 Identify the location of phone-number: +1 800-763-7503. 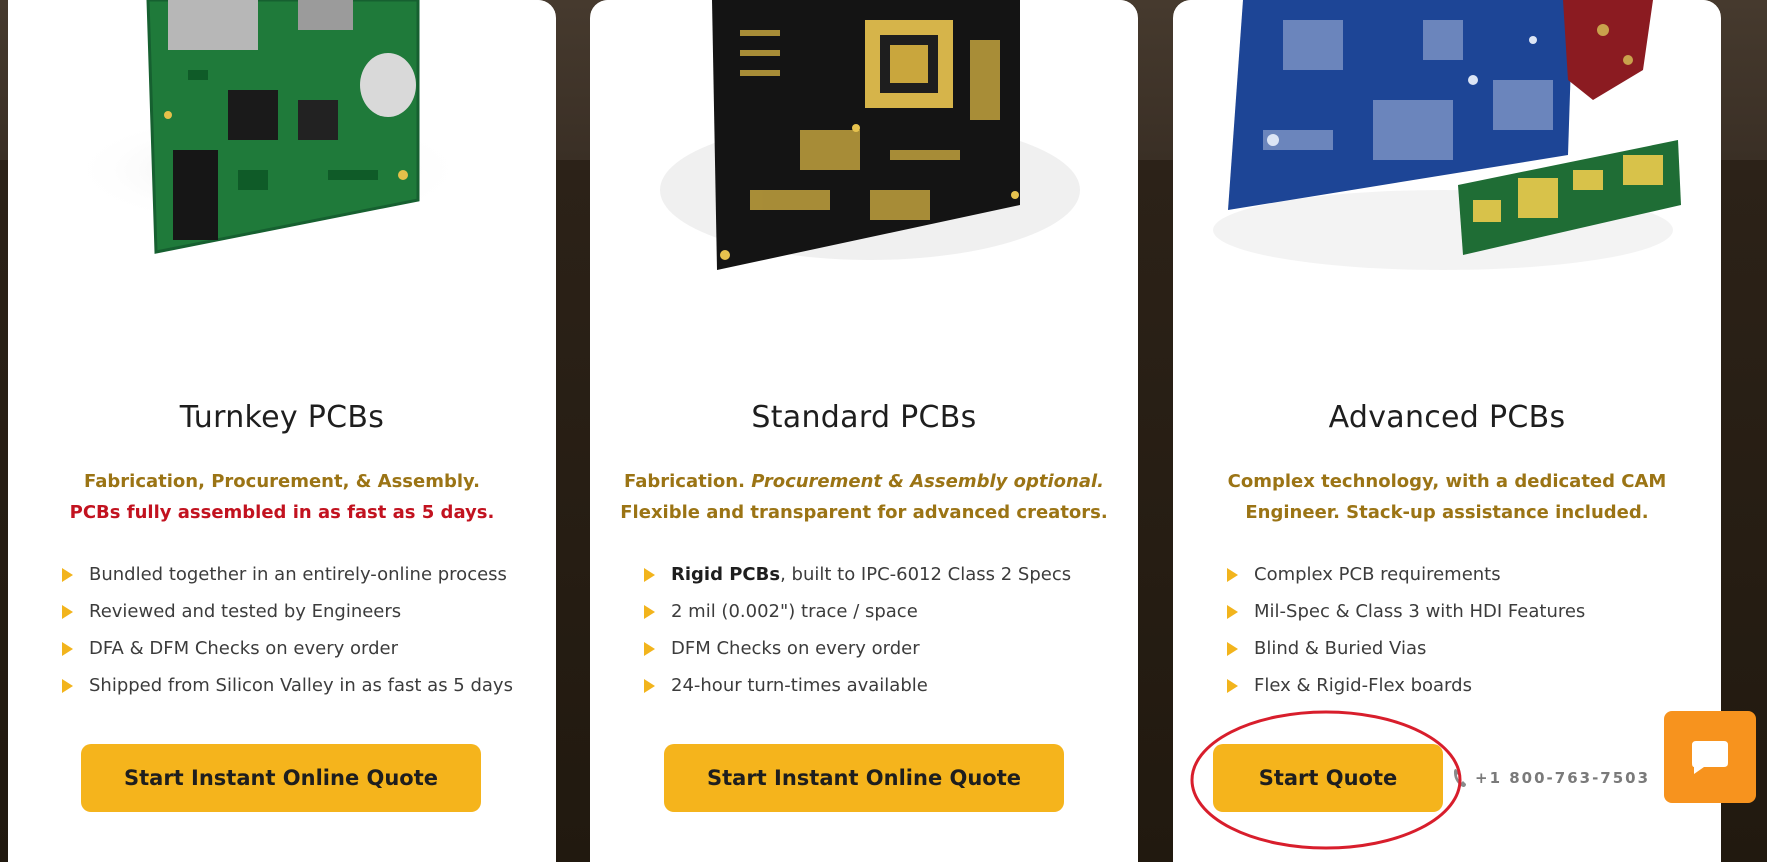
(1563, 778).